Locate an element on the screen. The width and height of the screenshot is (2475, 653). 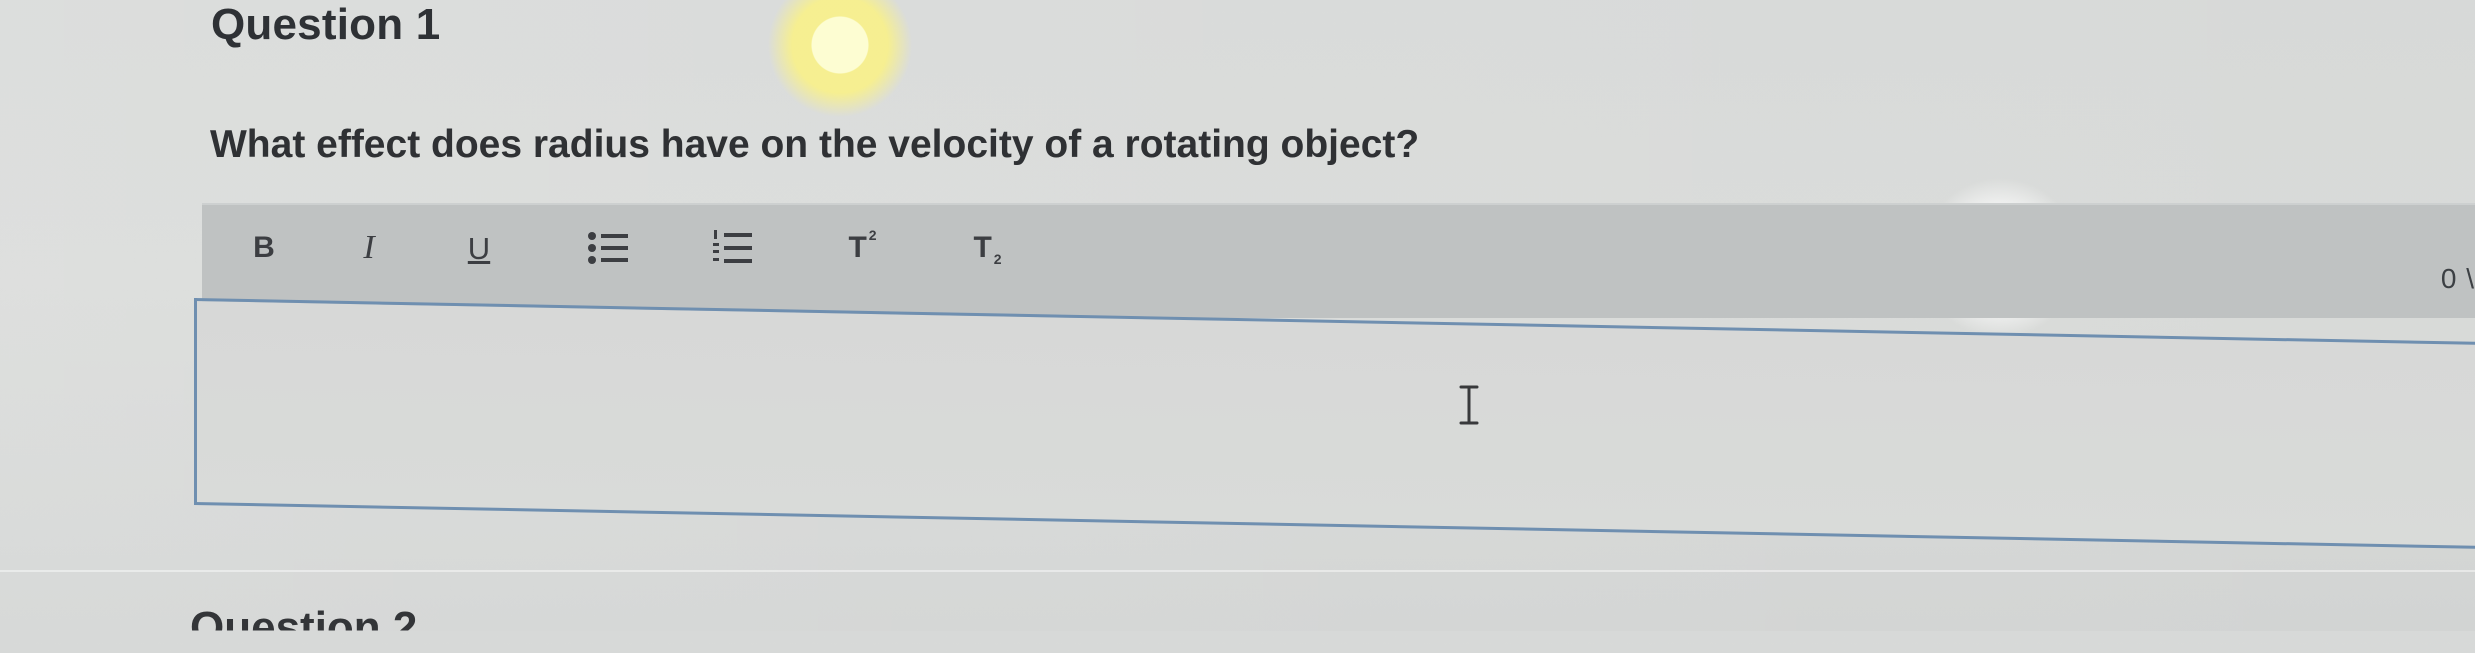
bulleted-list-button is located at coordinates (608, 248).